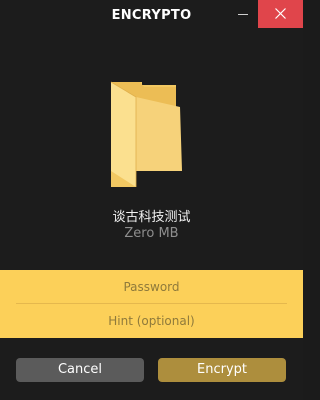  What do you see at coordinates (222, 370) in the screenshot?
I see `encrypt-button: Encrypt` at bounding box center [222, 370].